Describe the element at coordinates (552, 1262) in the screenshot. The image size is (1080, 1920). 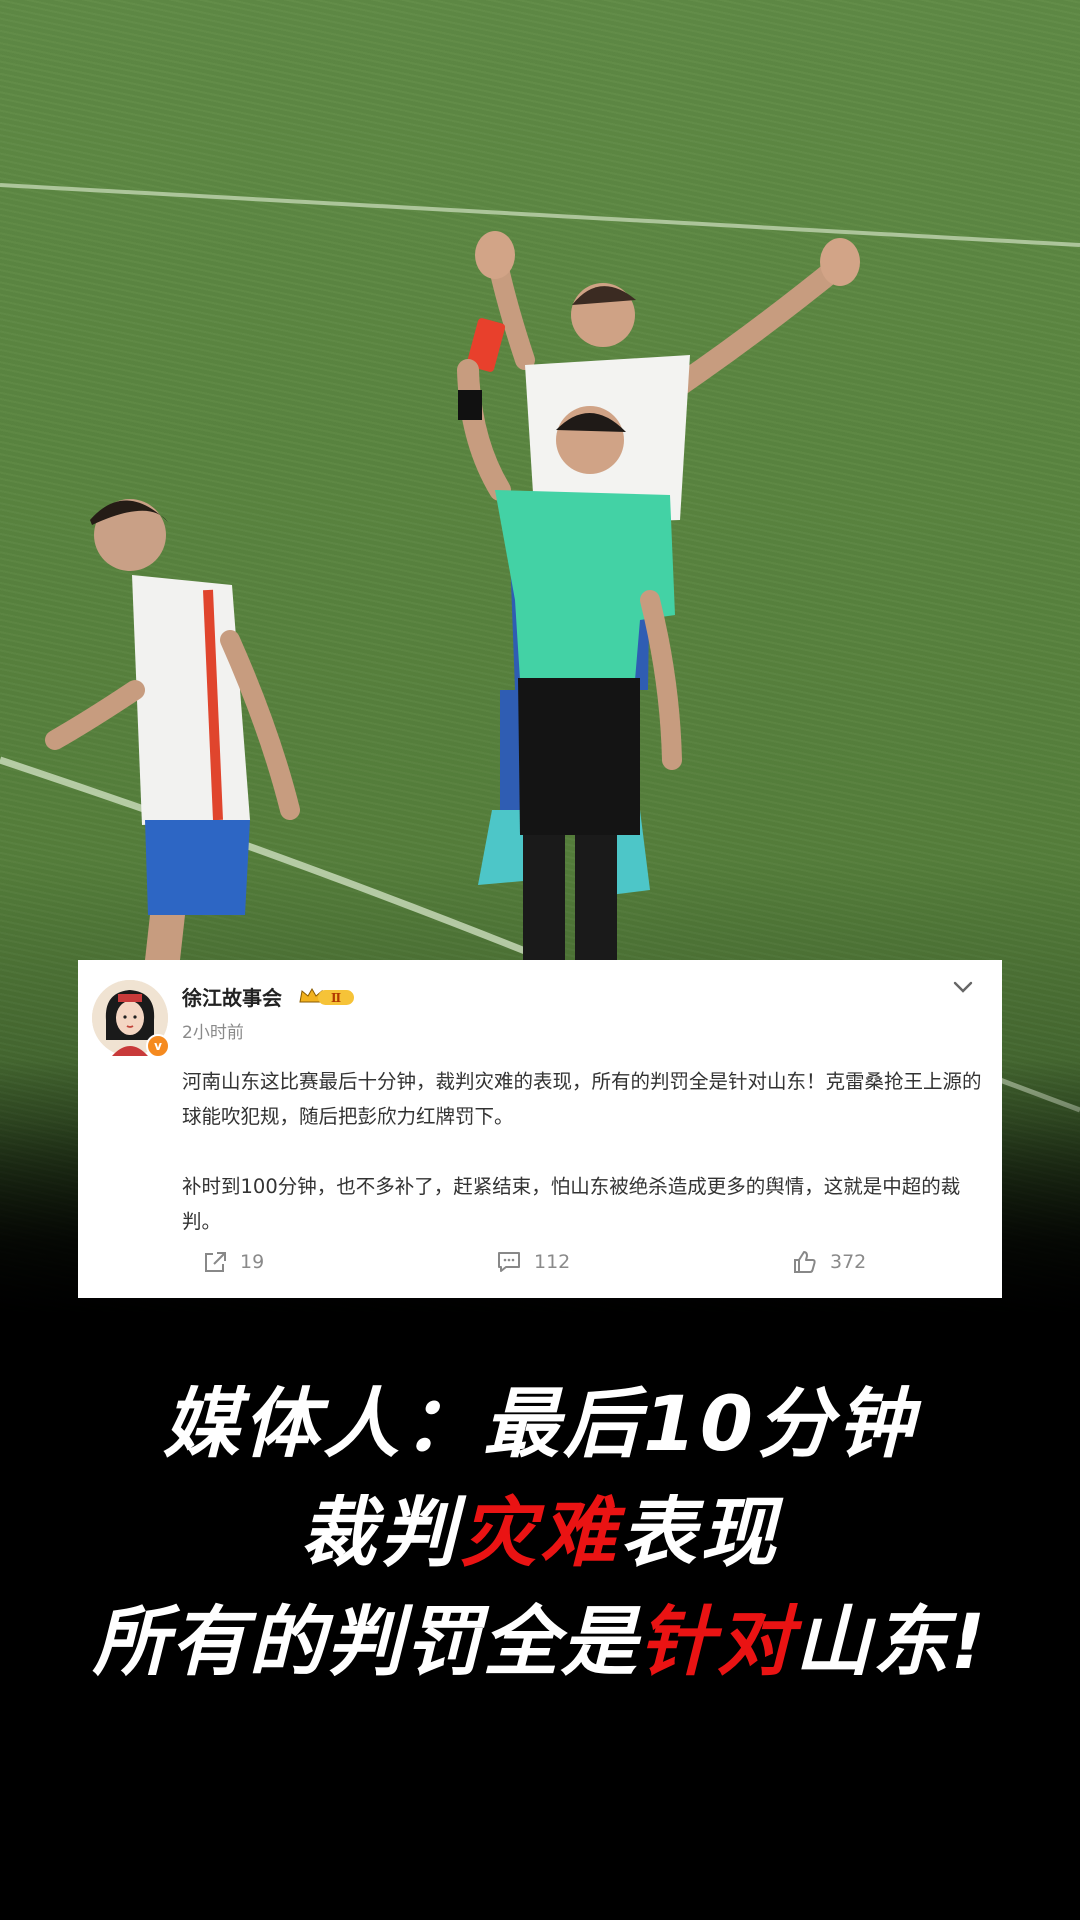
I see `comment-count: 112` at that location.